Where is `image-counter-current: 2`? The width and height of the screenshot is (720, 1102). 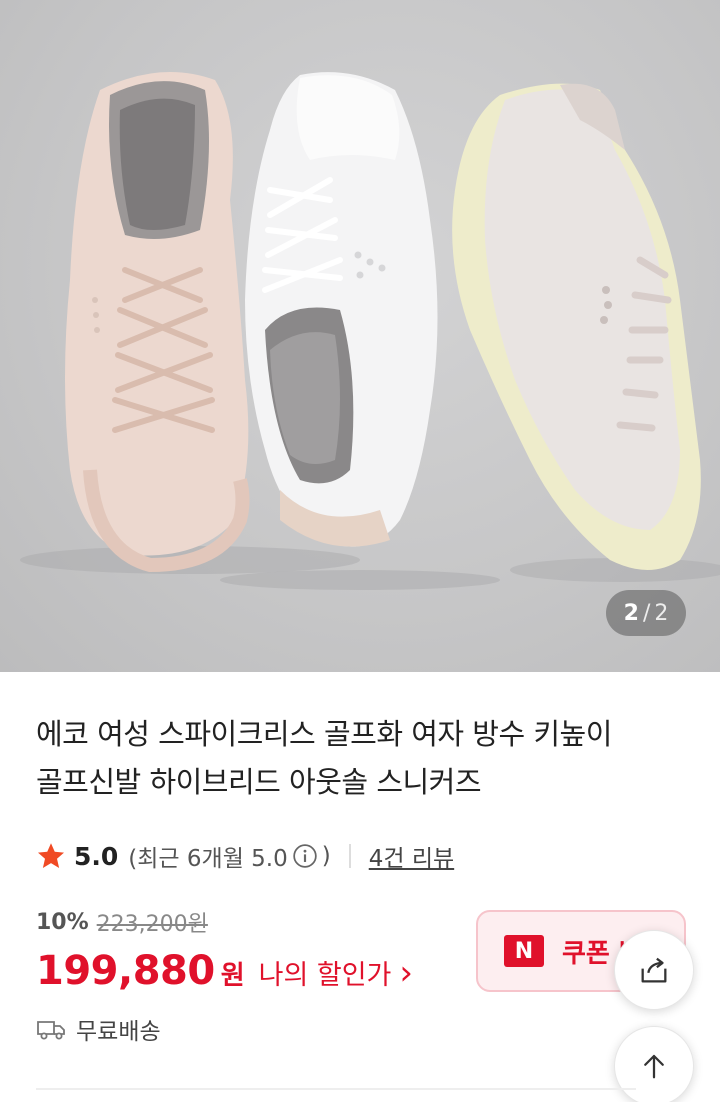
image-counter-current: 2 is located at coordinates (631, 613).